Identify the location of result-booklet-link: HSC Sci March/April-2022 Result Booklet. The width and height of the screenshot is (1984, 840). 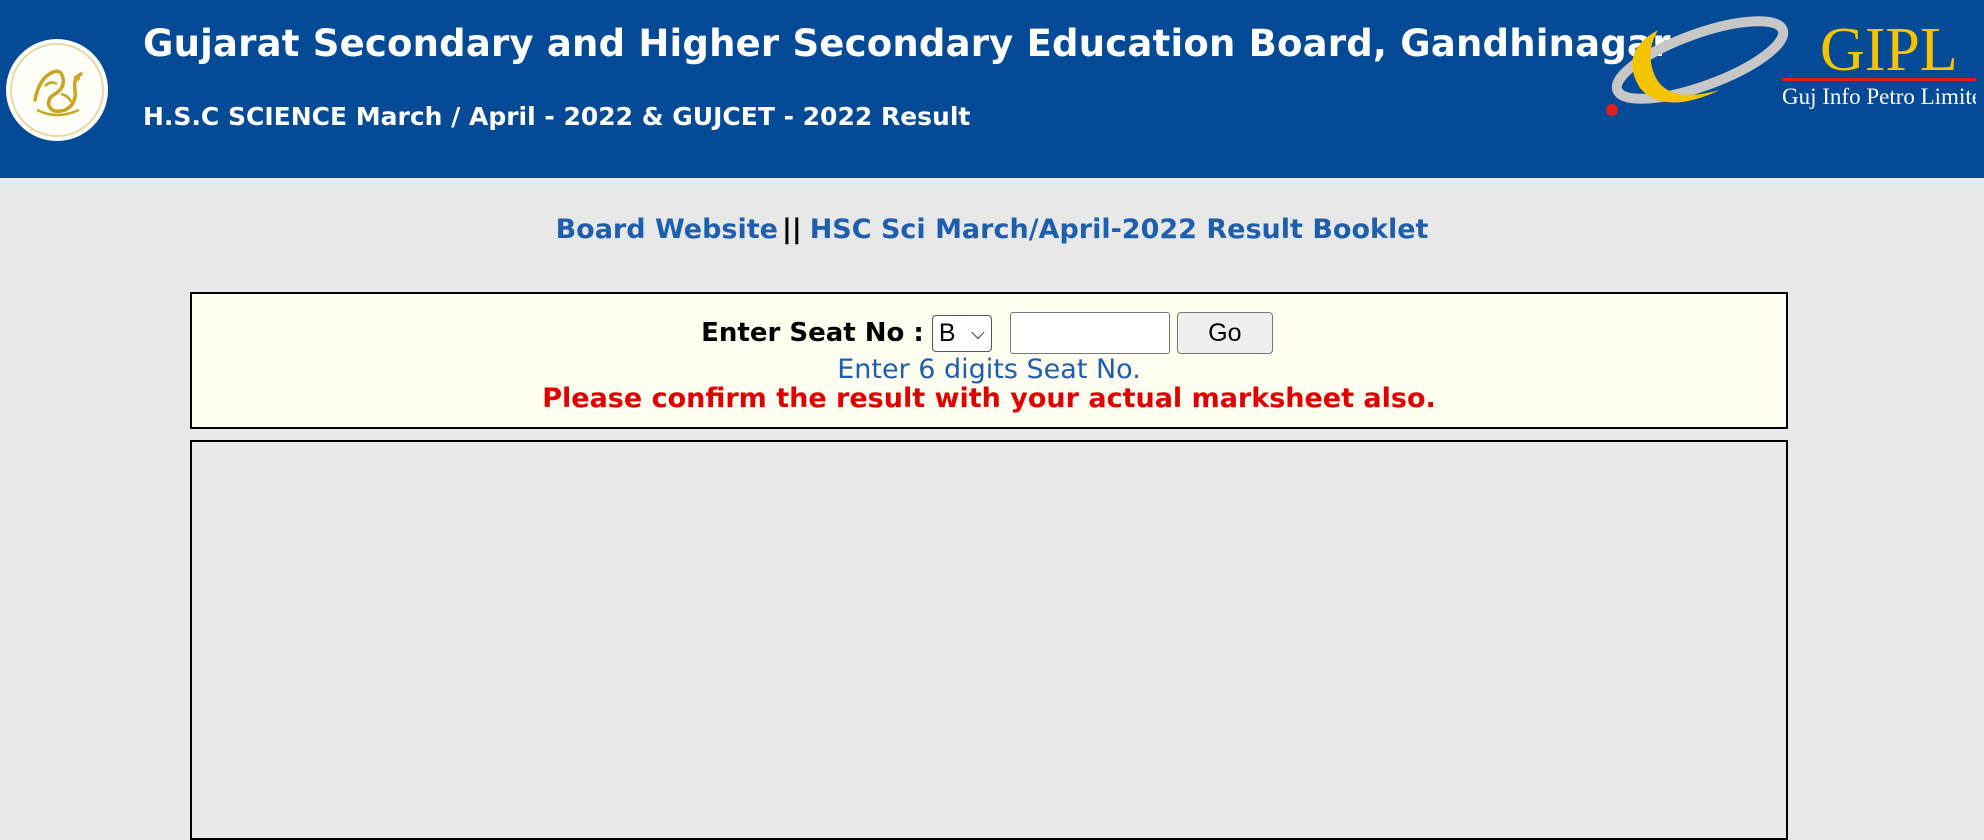
(1119, 229).